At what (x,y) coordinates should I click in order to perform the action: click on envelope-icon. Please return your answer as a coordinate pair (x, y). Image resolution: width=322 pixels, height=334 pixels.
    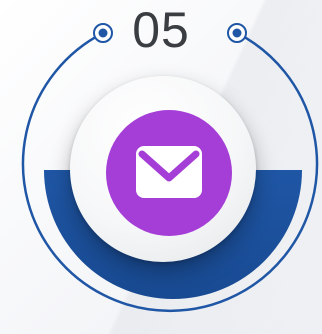
    Looking at the image, I should click on (169, 172).